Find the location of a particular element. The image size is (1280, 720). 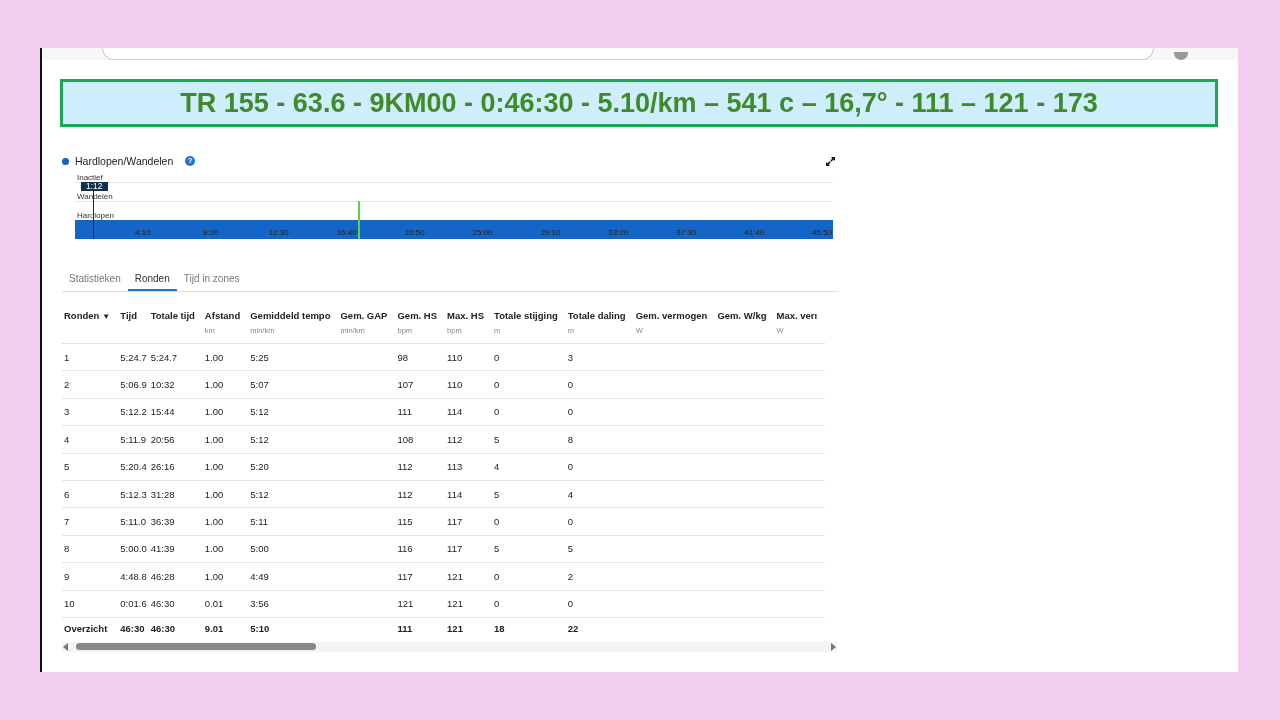

horizontal-scrollbar is located at coordinates (449, 646).